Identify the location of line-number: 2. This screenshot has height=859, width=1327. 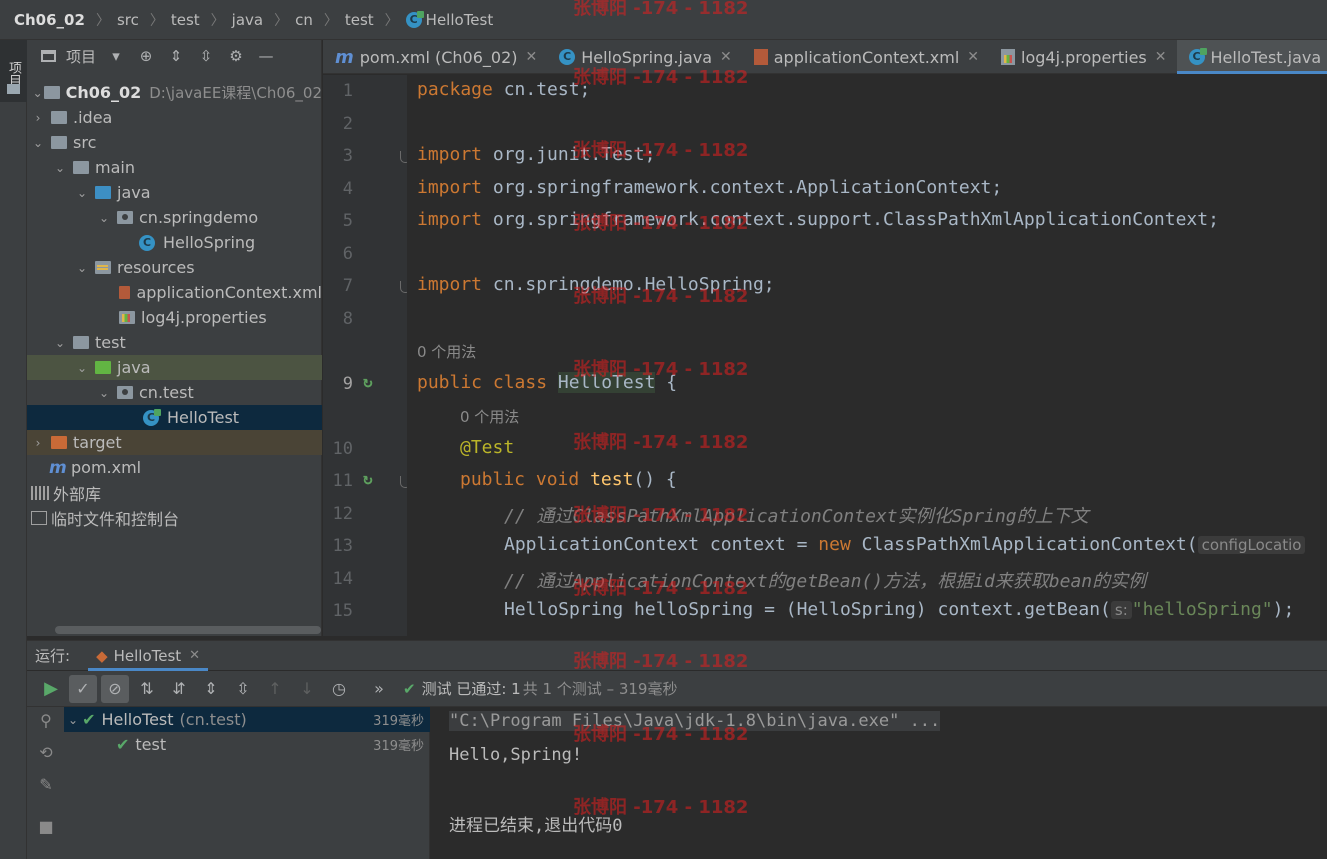
(347, 124).